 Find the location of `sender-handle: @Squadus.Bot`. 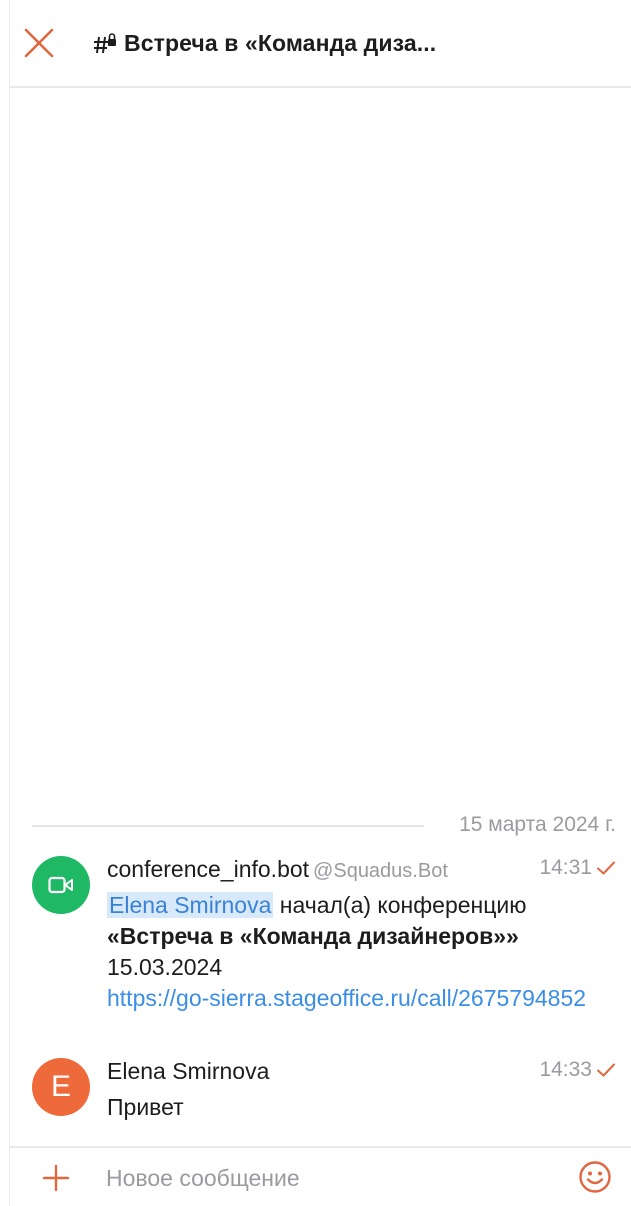

sender-handle: @Squadus.Bot is located at coordinates (380, 871).